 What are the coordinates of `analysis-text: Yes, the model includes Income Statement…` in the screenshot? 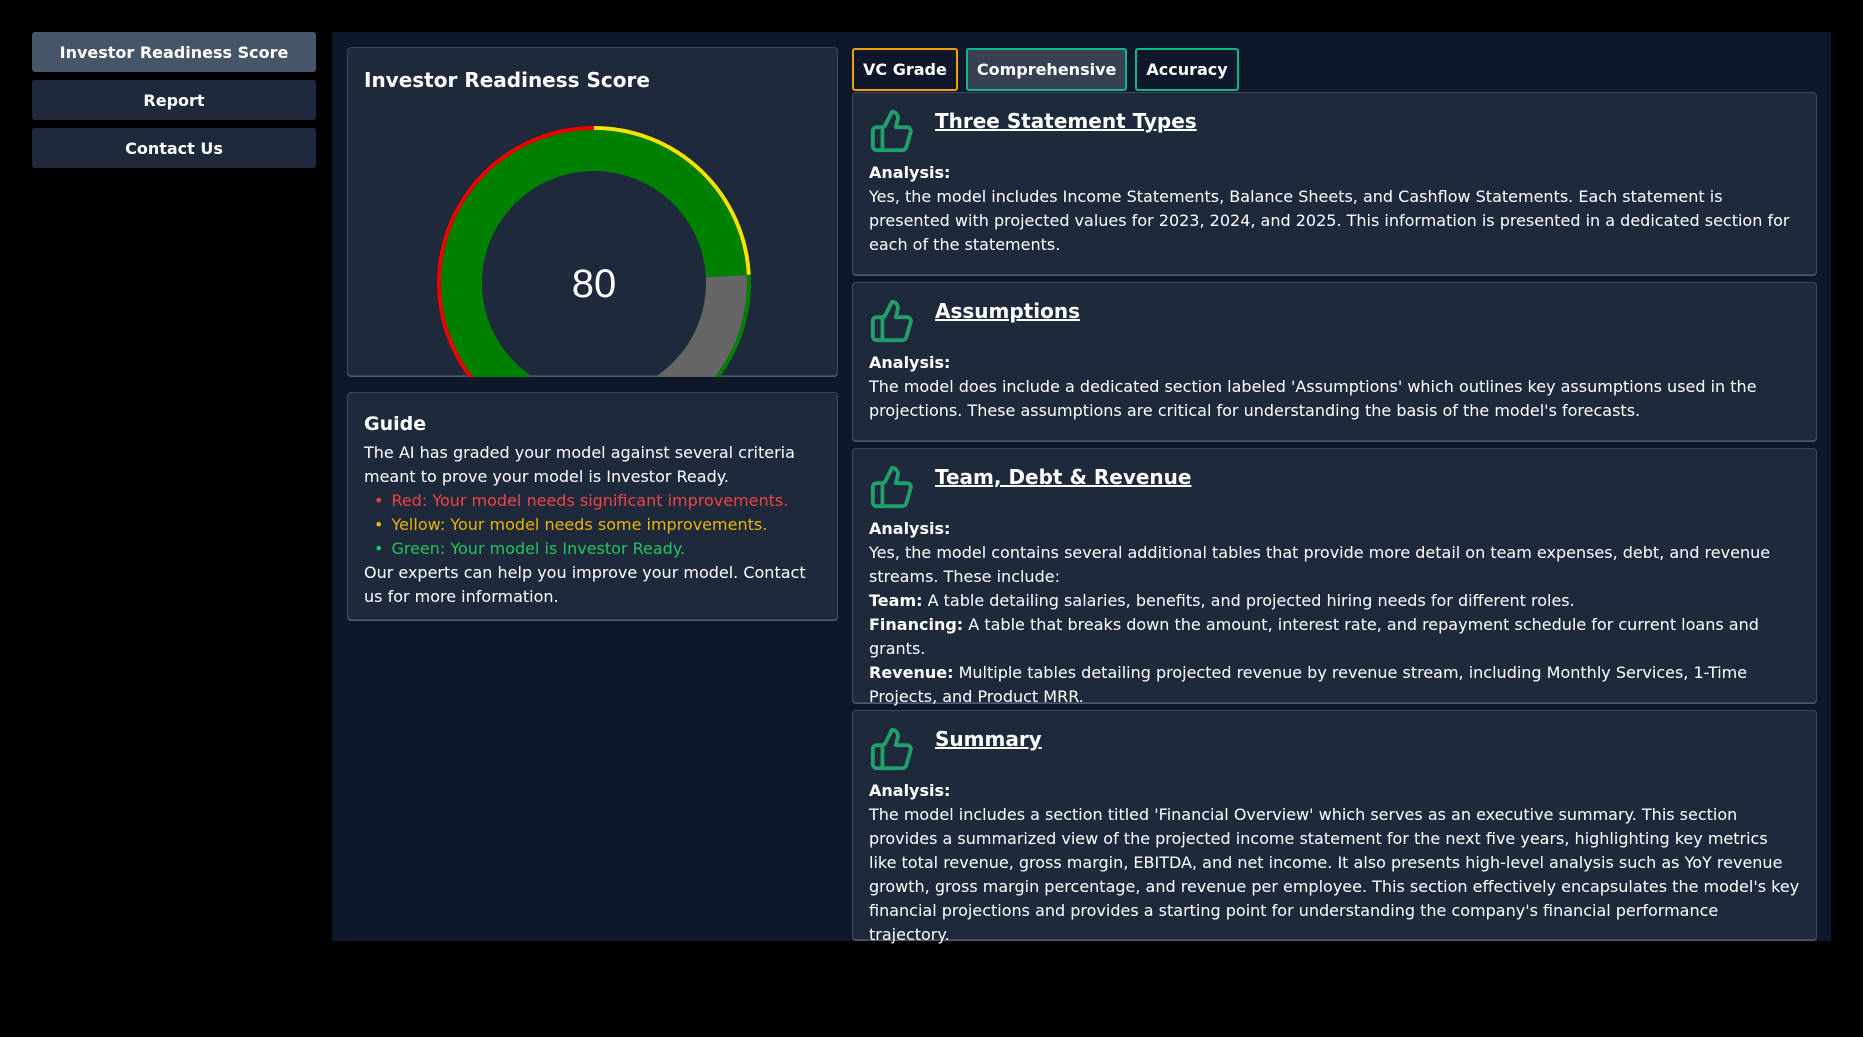 It's located at (1329, 220).